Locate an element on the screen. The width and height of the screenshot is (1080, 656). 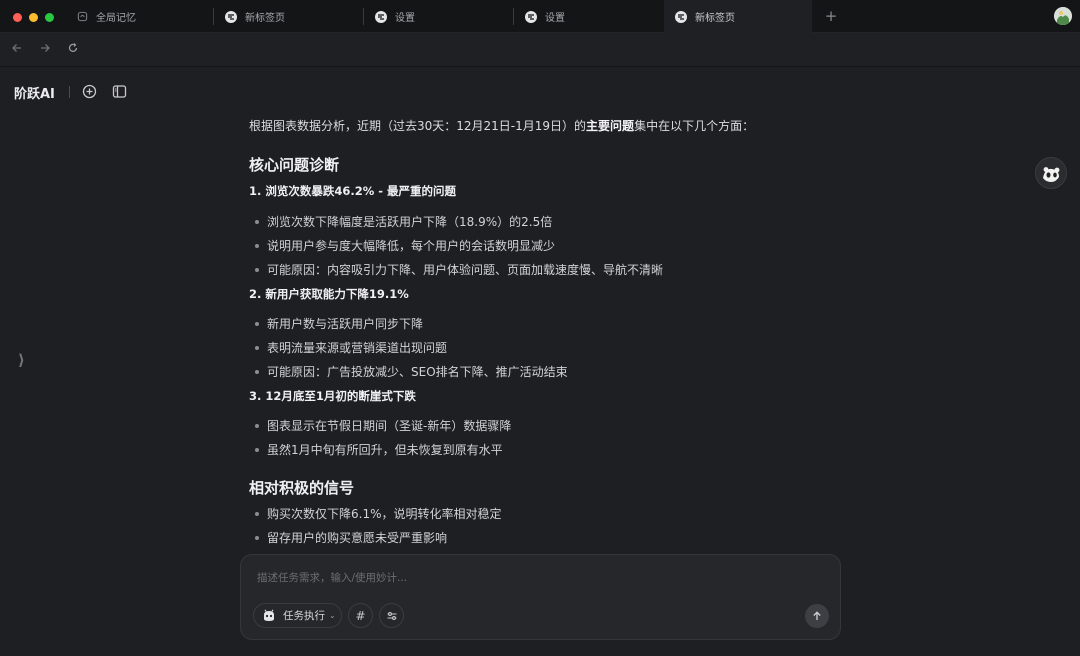
forward-button is located at coordinates (45, 50).